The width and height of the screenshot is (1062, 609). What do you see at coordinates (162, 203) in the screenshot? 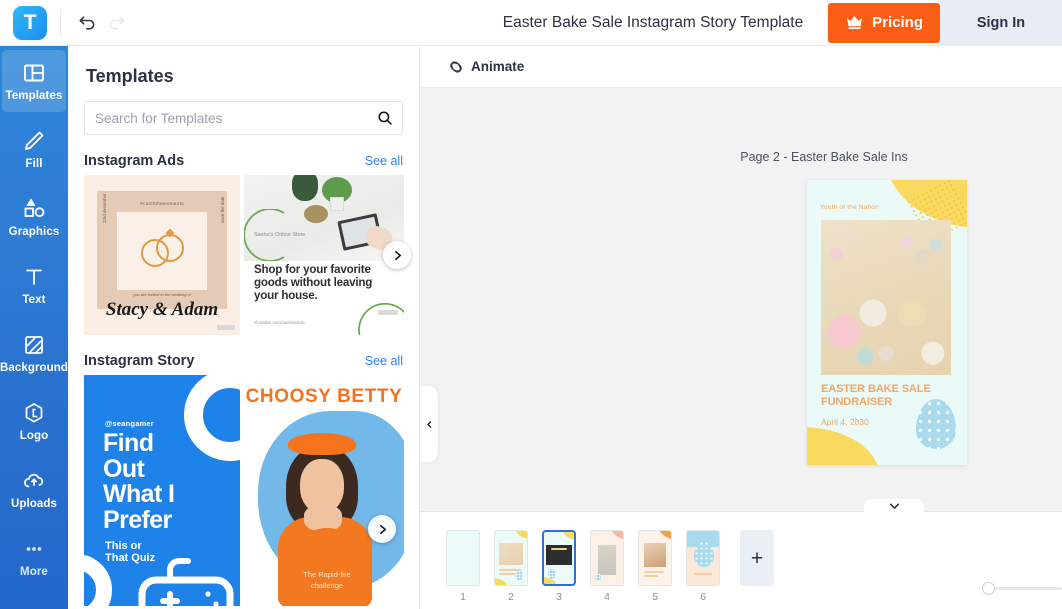
I see `template-line: #catchthemoments` at bounding box center [162, 203].